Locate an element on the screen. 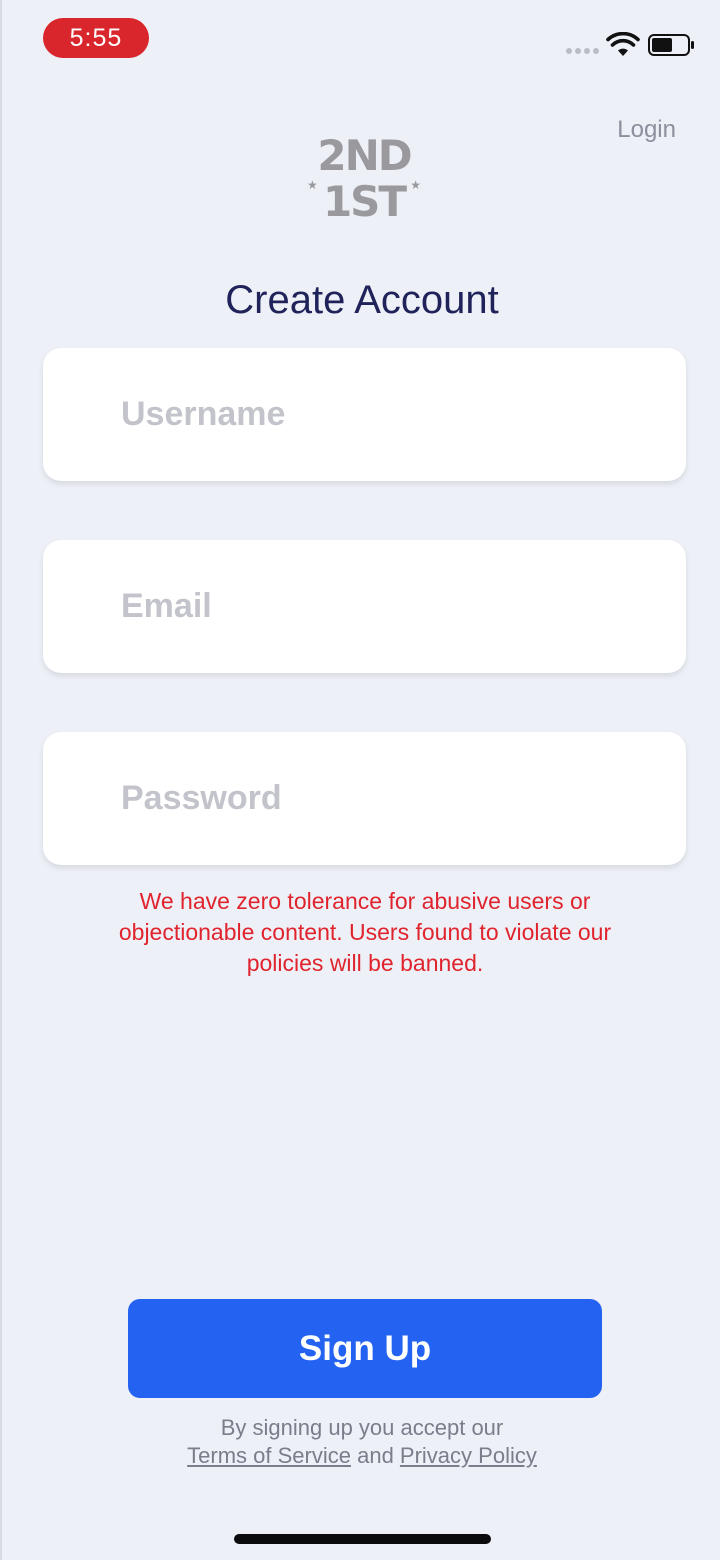 The width and height of the screenshot is (720, 1560). home-indicator is located at coordinates (362, 1539).